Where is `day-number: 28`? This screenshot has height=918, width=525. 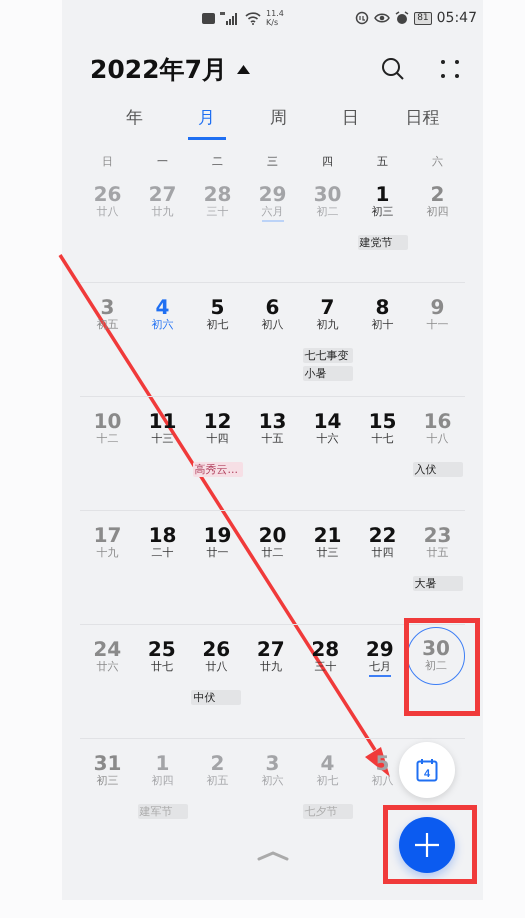
day-number: 28 is located at coordinates (218, 194).